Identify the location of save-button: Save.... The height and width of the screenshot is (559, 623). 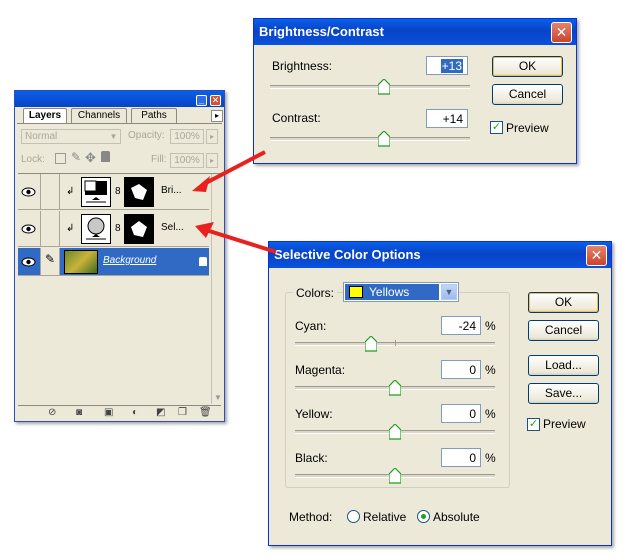
(563, 393).